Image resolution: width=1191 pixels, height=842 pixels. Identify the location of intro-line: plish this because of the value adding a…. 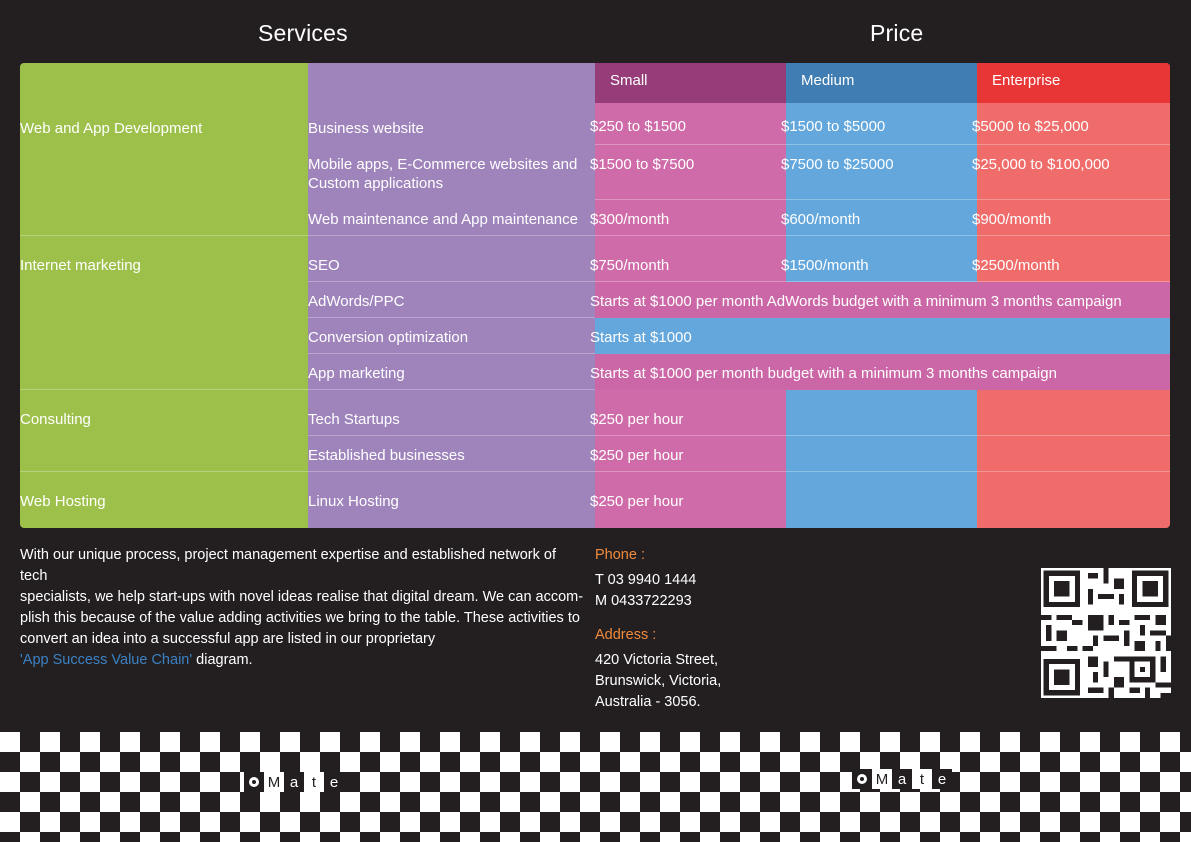
(300, 618).